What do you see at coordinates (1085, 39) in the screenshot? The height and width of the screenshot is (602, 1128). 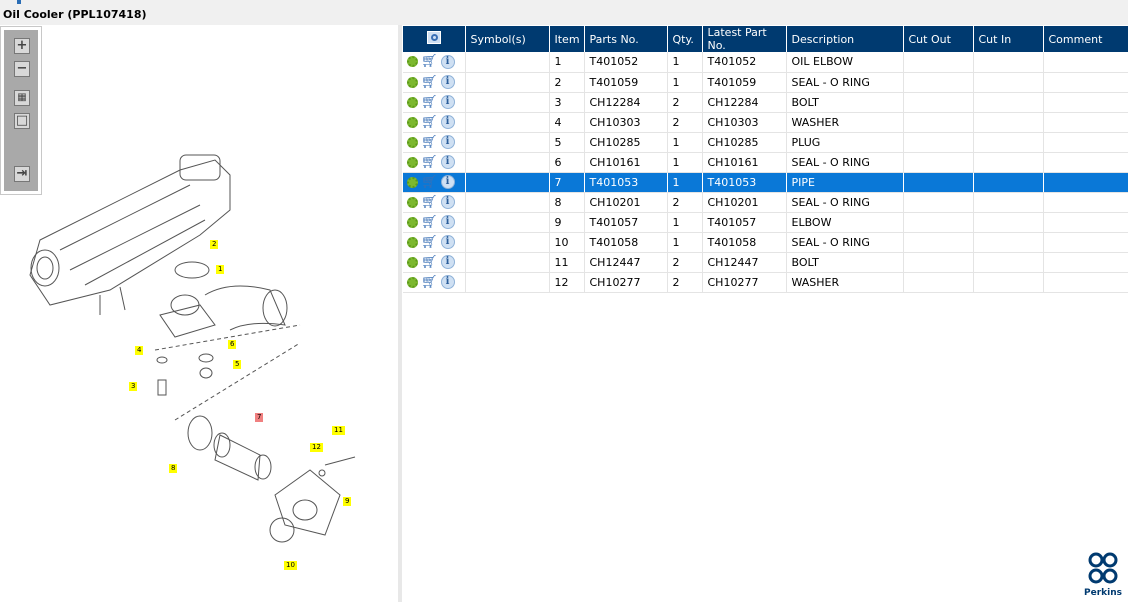 I see `column-header: Comment` at bounding box center [1085, 39].